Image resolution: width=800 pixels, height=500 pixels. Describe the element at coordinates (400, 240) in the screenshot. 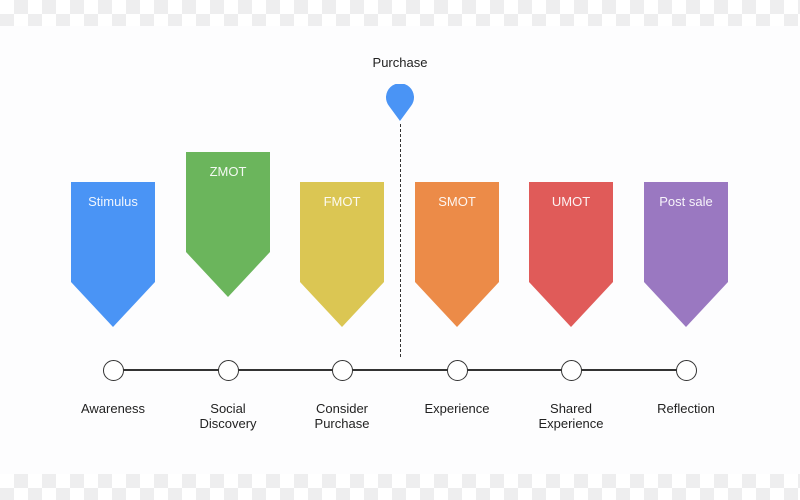

I see `purchase-divider-line` at that location.